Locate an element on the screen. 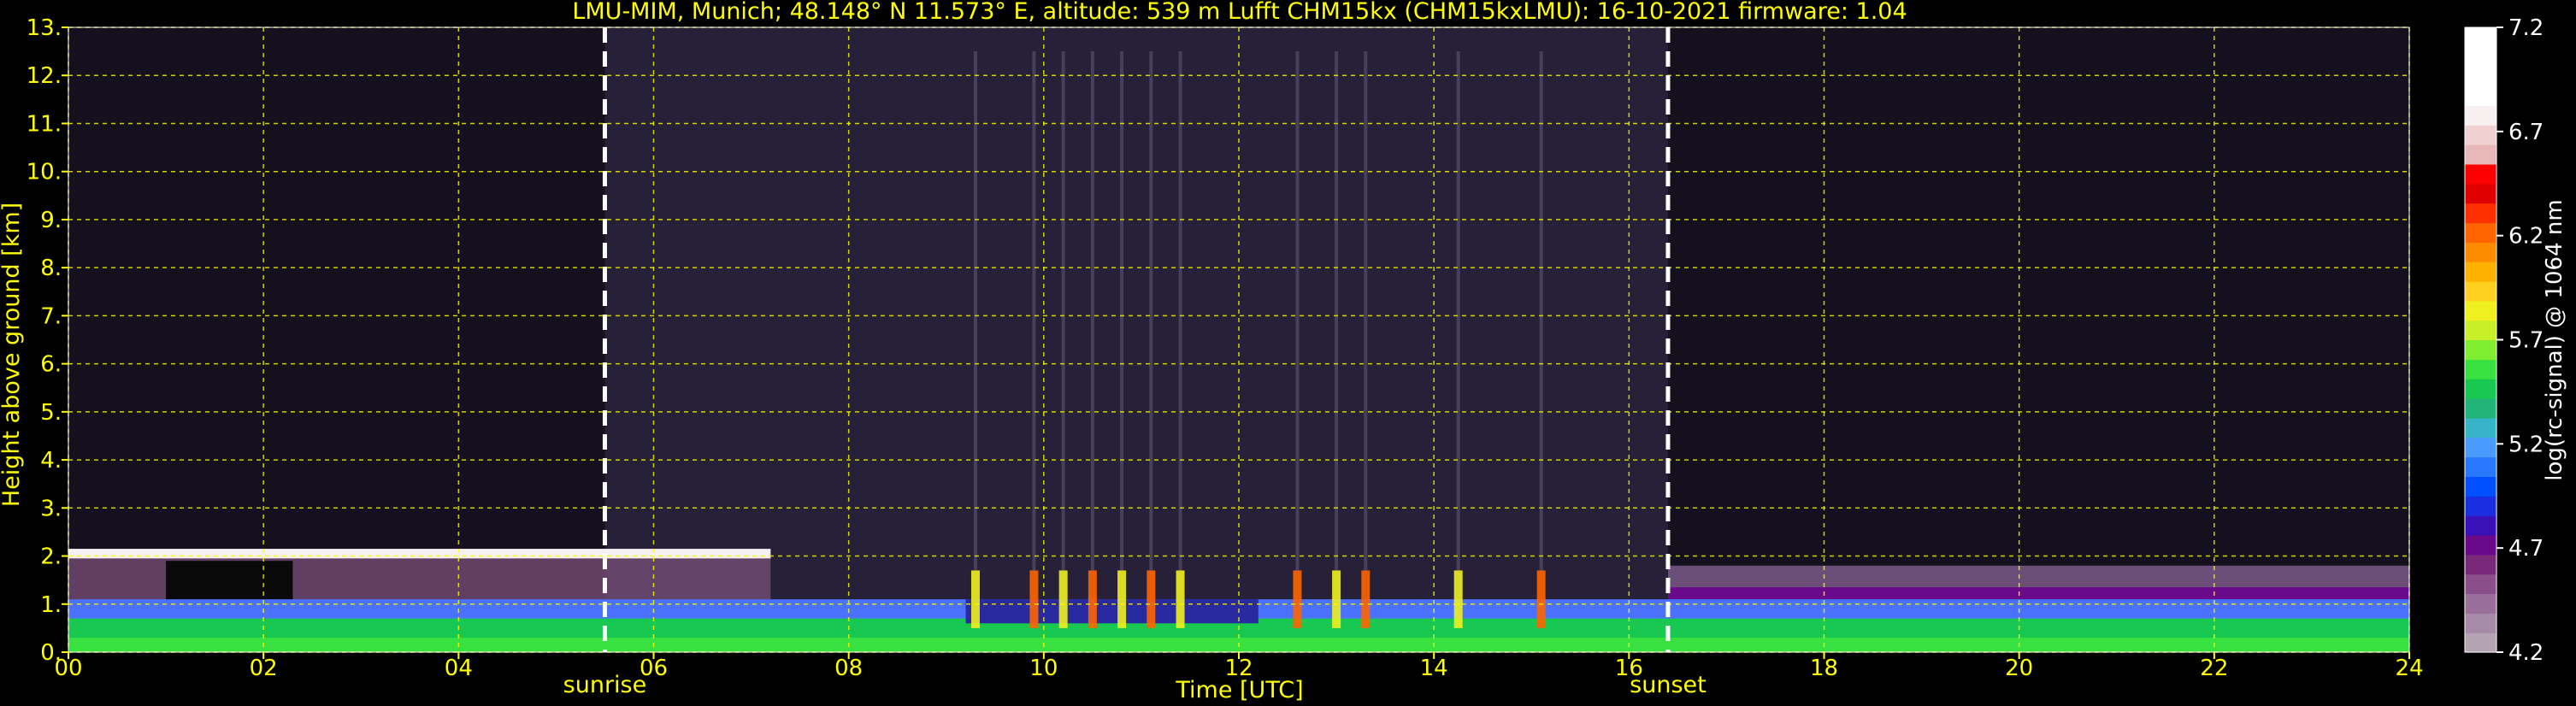 The width and height of the screenshot is (2576, 706). nocturnal-layer-core is located at coordinates (2038, 593).